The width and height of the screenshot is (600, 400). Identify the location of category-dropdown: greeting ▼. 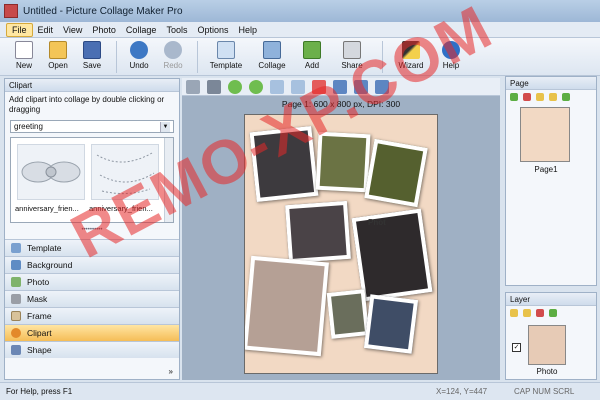
(92, 126).